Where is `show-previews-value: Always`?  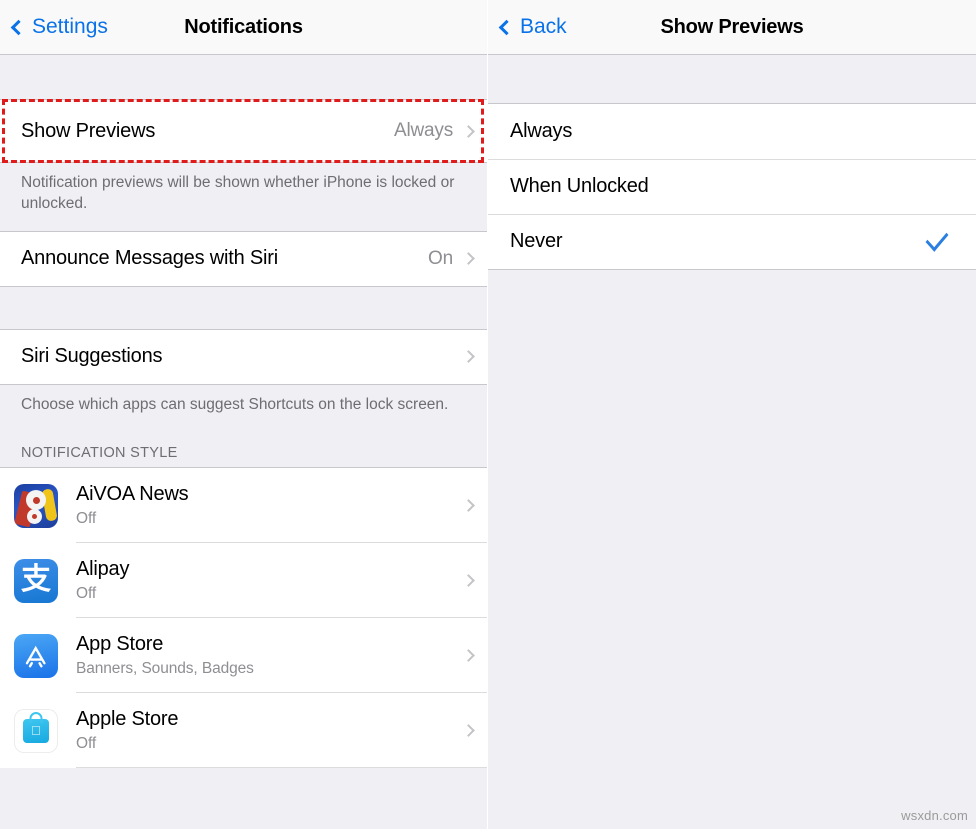
show-previews-value: Always is located at coordinates (423, 130).